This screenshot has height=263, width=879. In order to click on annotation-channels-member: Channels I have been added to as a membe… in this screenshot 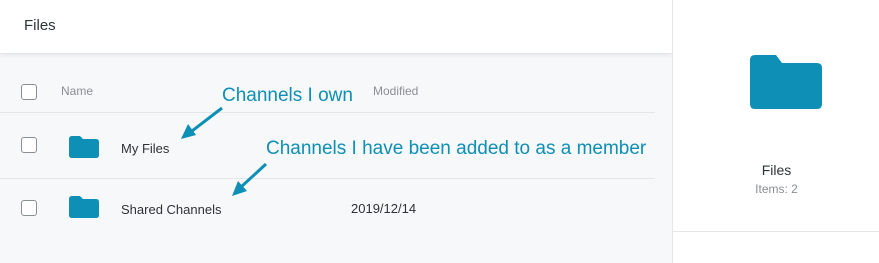, I will do `click(456, 148)`.